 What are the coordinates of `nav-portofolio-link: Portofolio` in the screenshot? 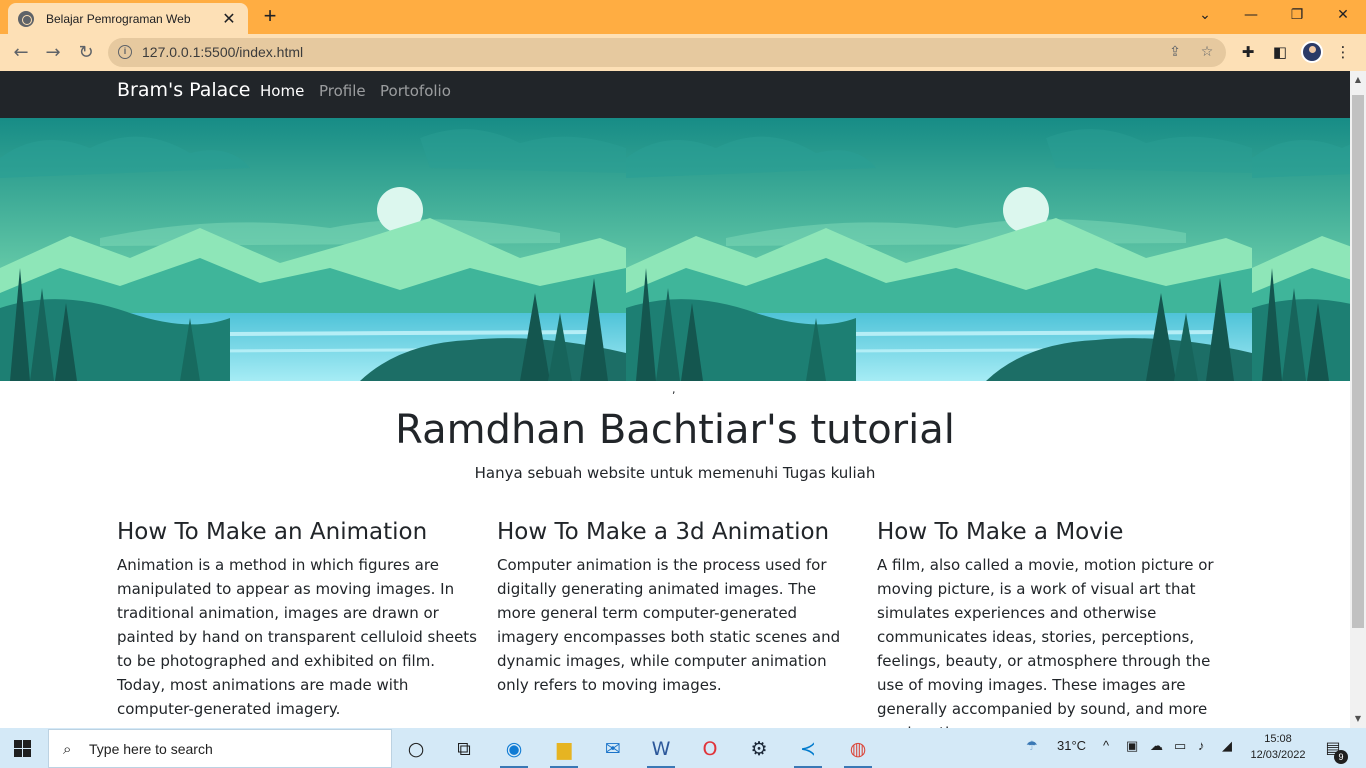 It's located at (415, 91).